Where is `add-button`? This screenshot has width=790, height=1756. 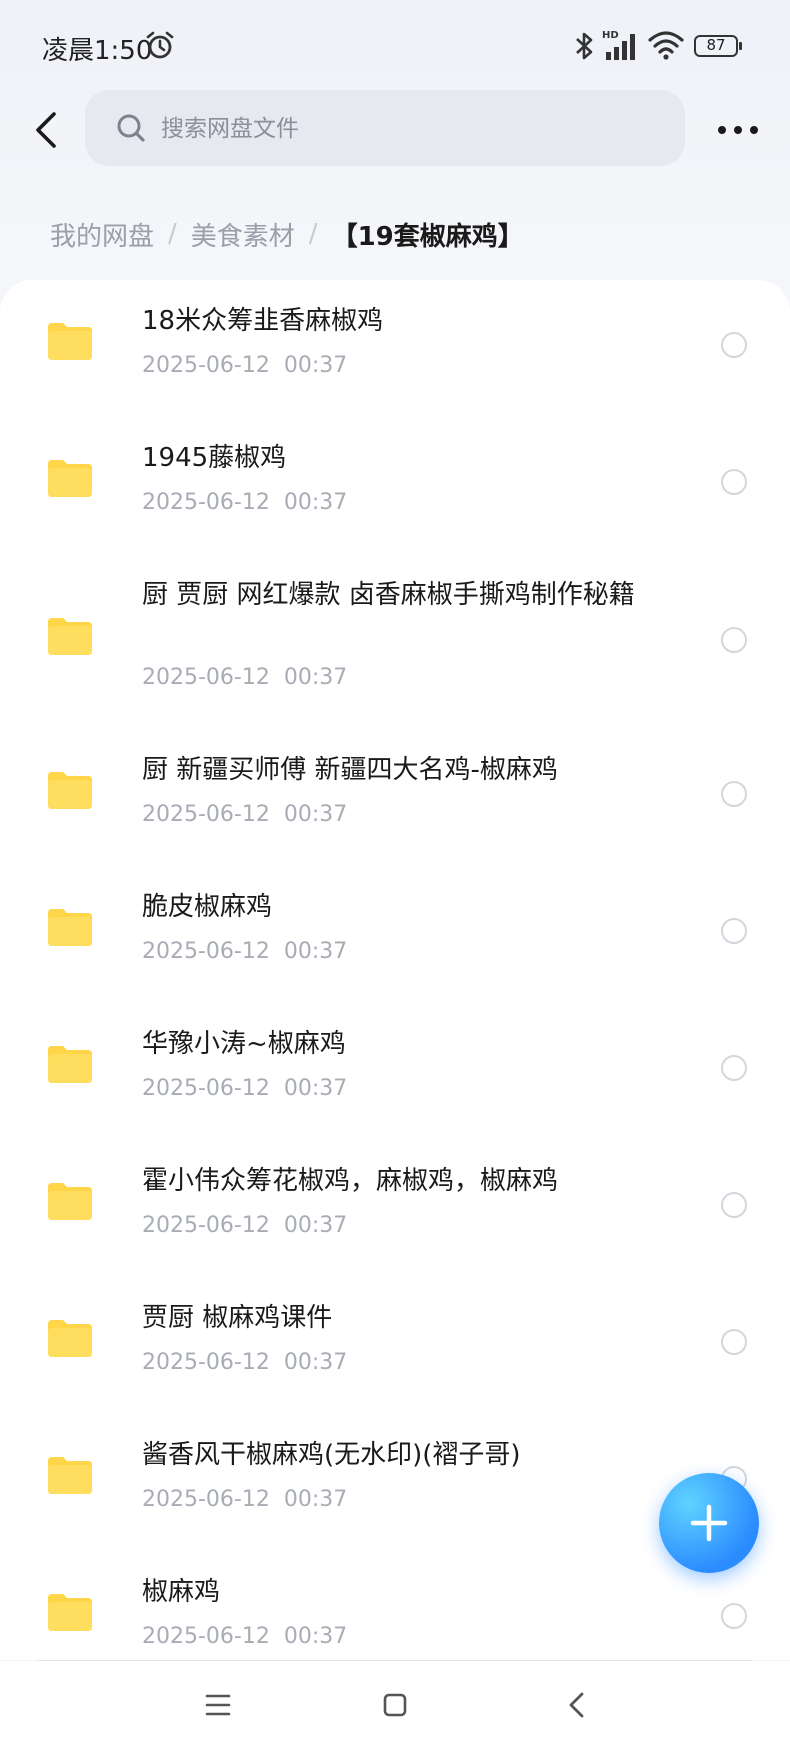
add-button is located at coordinates (709, 1523).